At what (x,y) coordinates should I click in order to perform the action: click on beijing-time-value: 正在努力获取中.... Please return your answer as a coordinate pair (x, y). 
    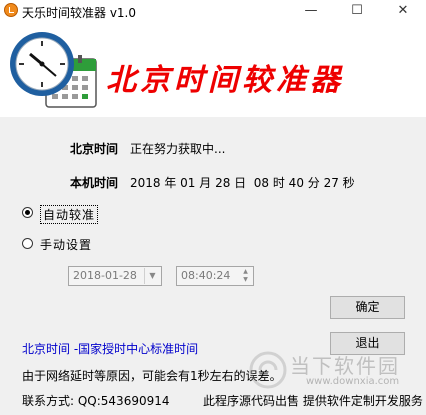
    Looking at the image, I should click on (178, 149).